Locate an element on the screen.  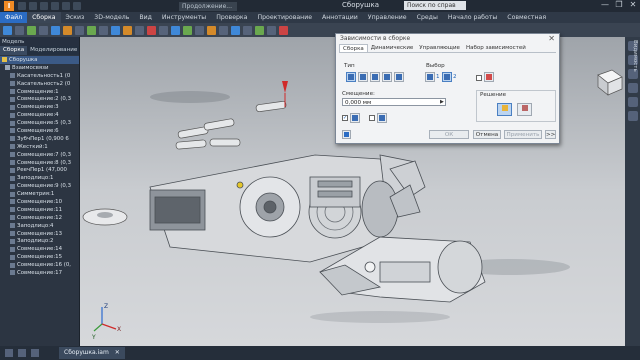
pattern-icon is located at coordinates (31, 30).